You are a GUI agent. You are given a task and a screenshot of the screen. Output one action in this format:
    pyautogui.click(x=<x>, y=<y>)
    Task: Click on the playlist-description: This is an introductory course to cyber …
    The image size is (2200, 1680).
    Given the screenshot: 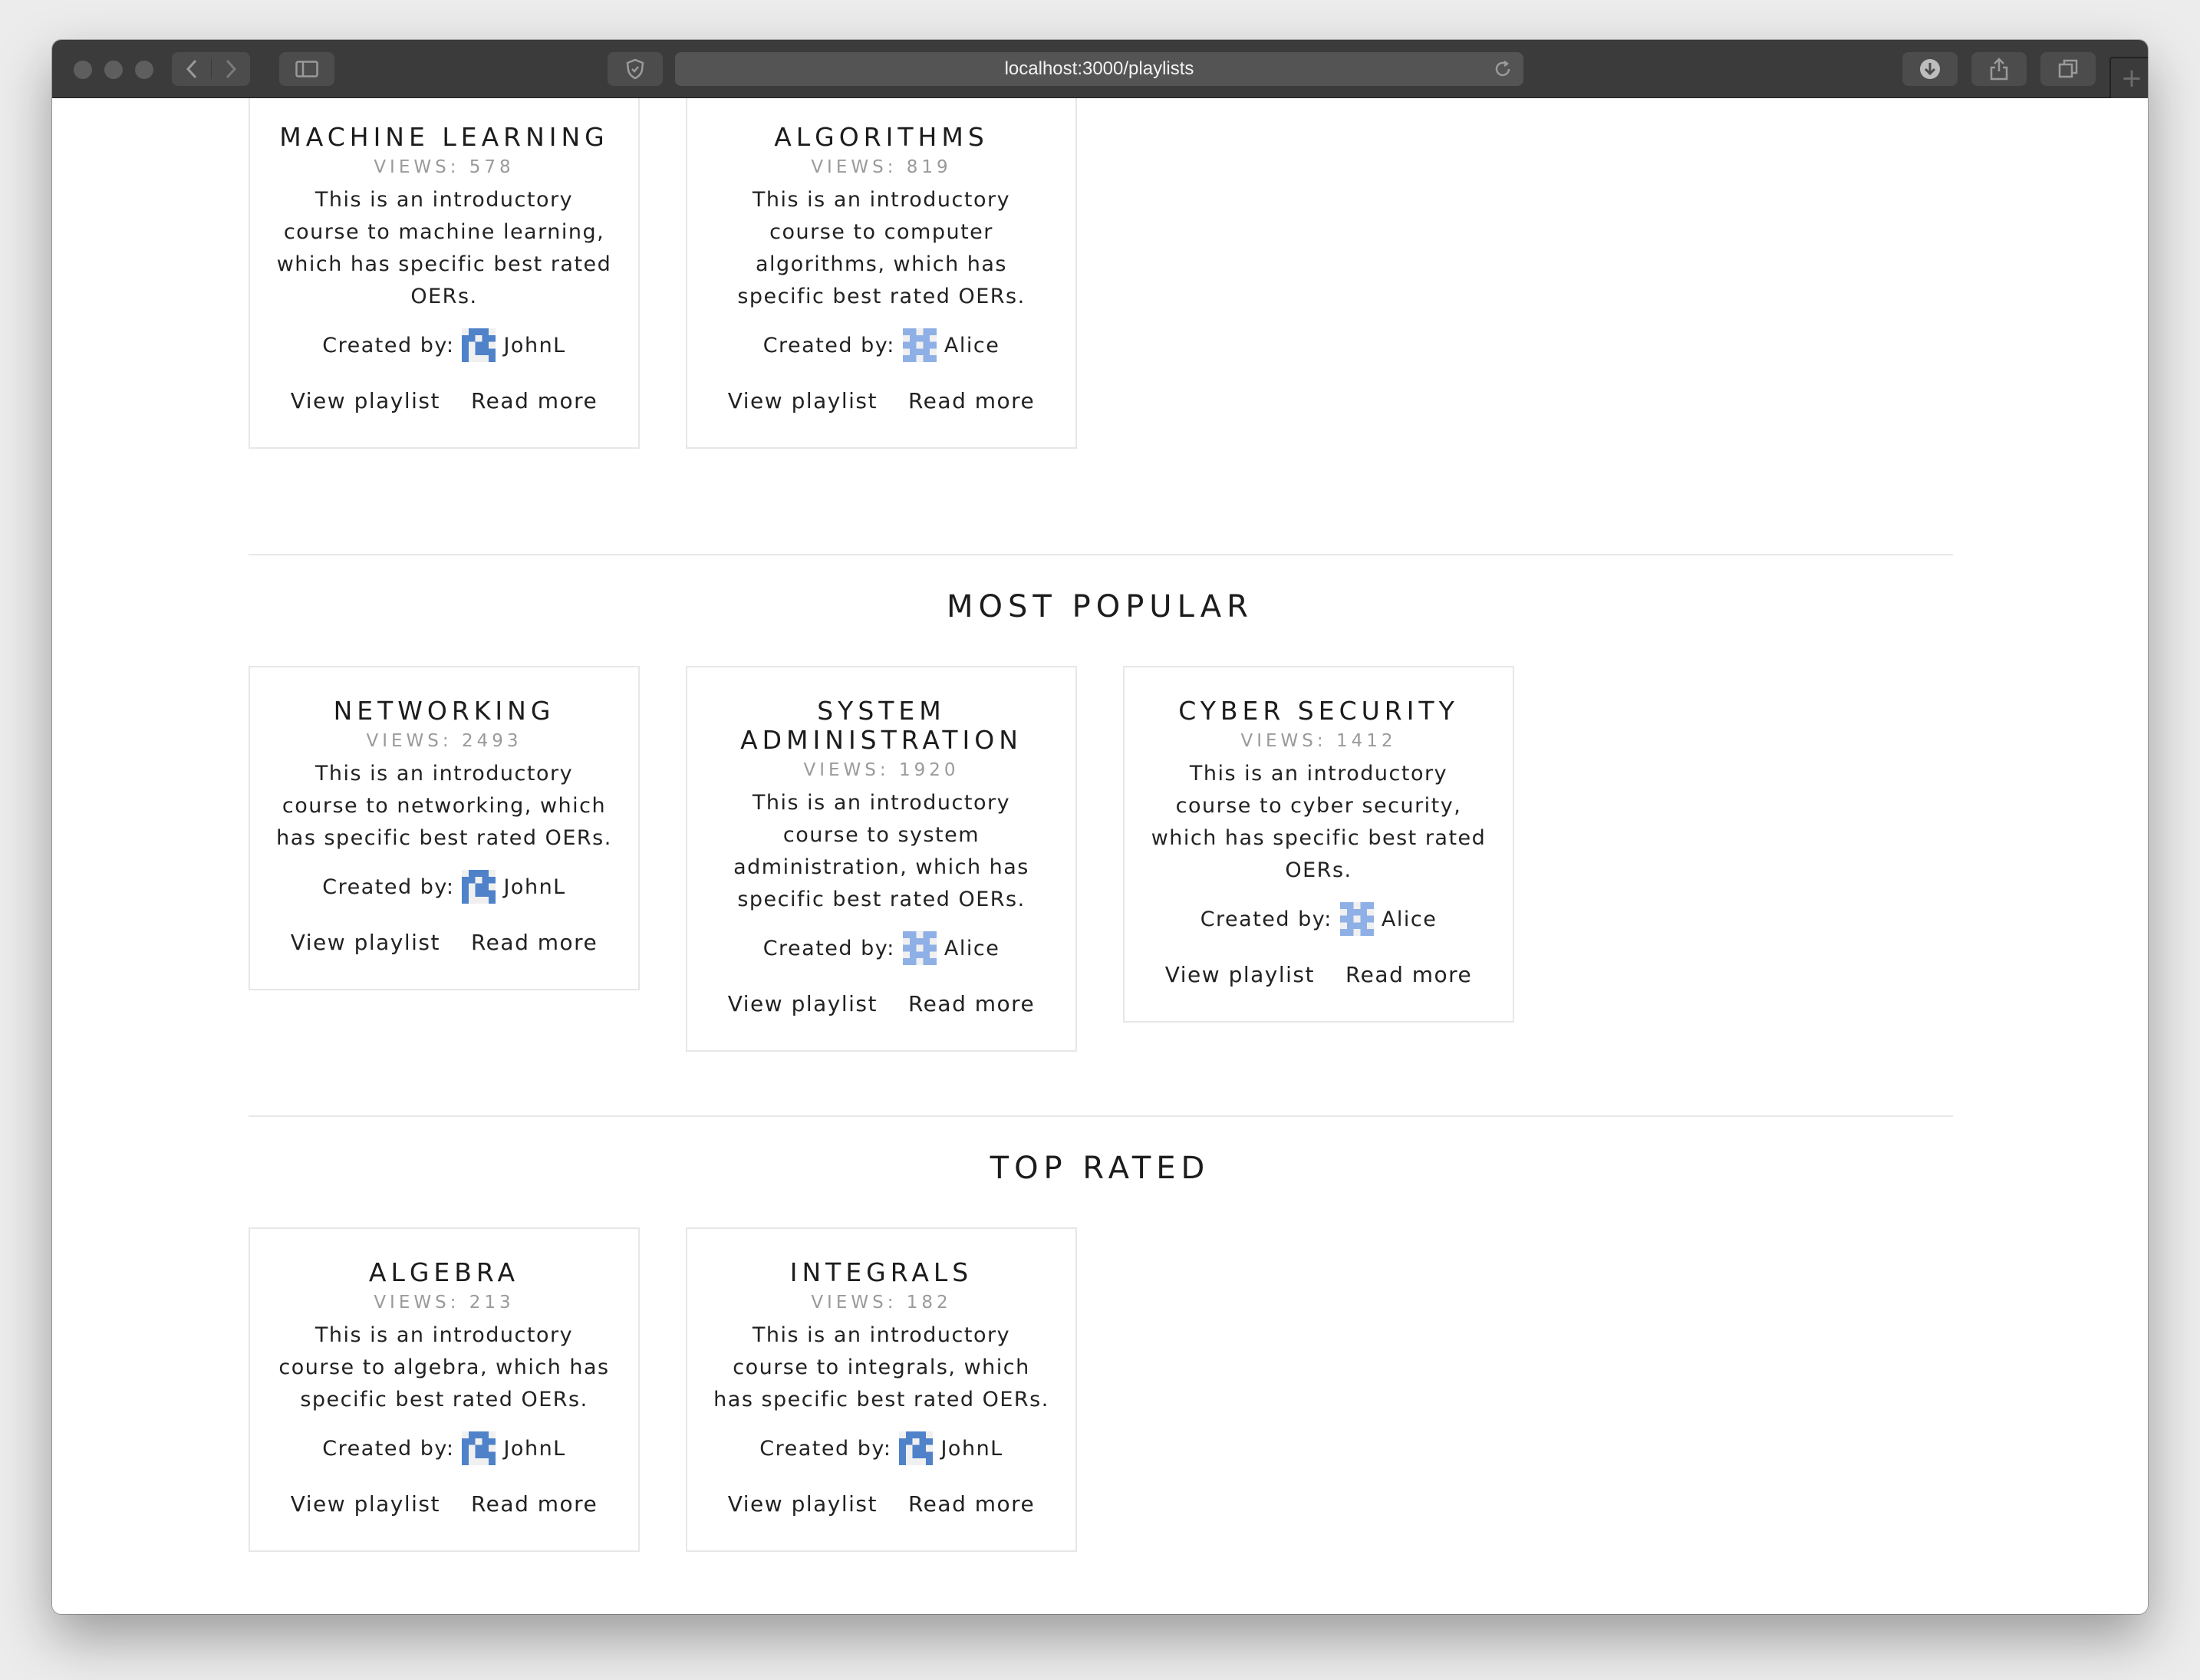 What is the action you would take?
    pyautogui.click(x=1319, y=822)
    